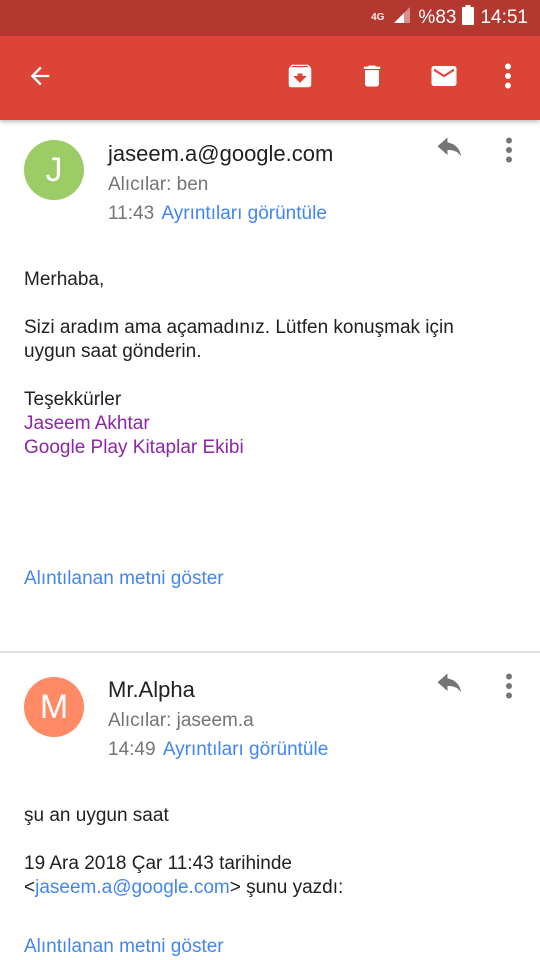 The image size is (540, 960). What do you see at coordinates (54, 707) in the screenshot?
I see `avatar: M` at bounding box center [54, 707].